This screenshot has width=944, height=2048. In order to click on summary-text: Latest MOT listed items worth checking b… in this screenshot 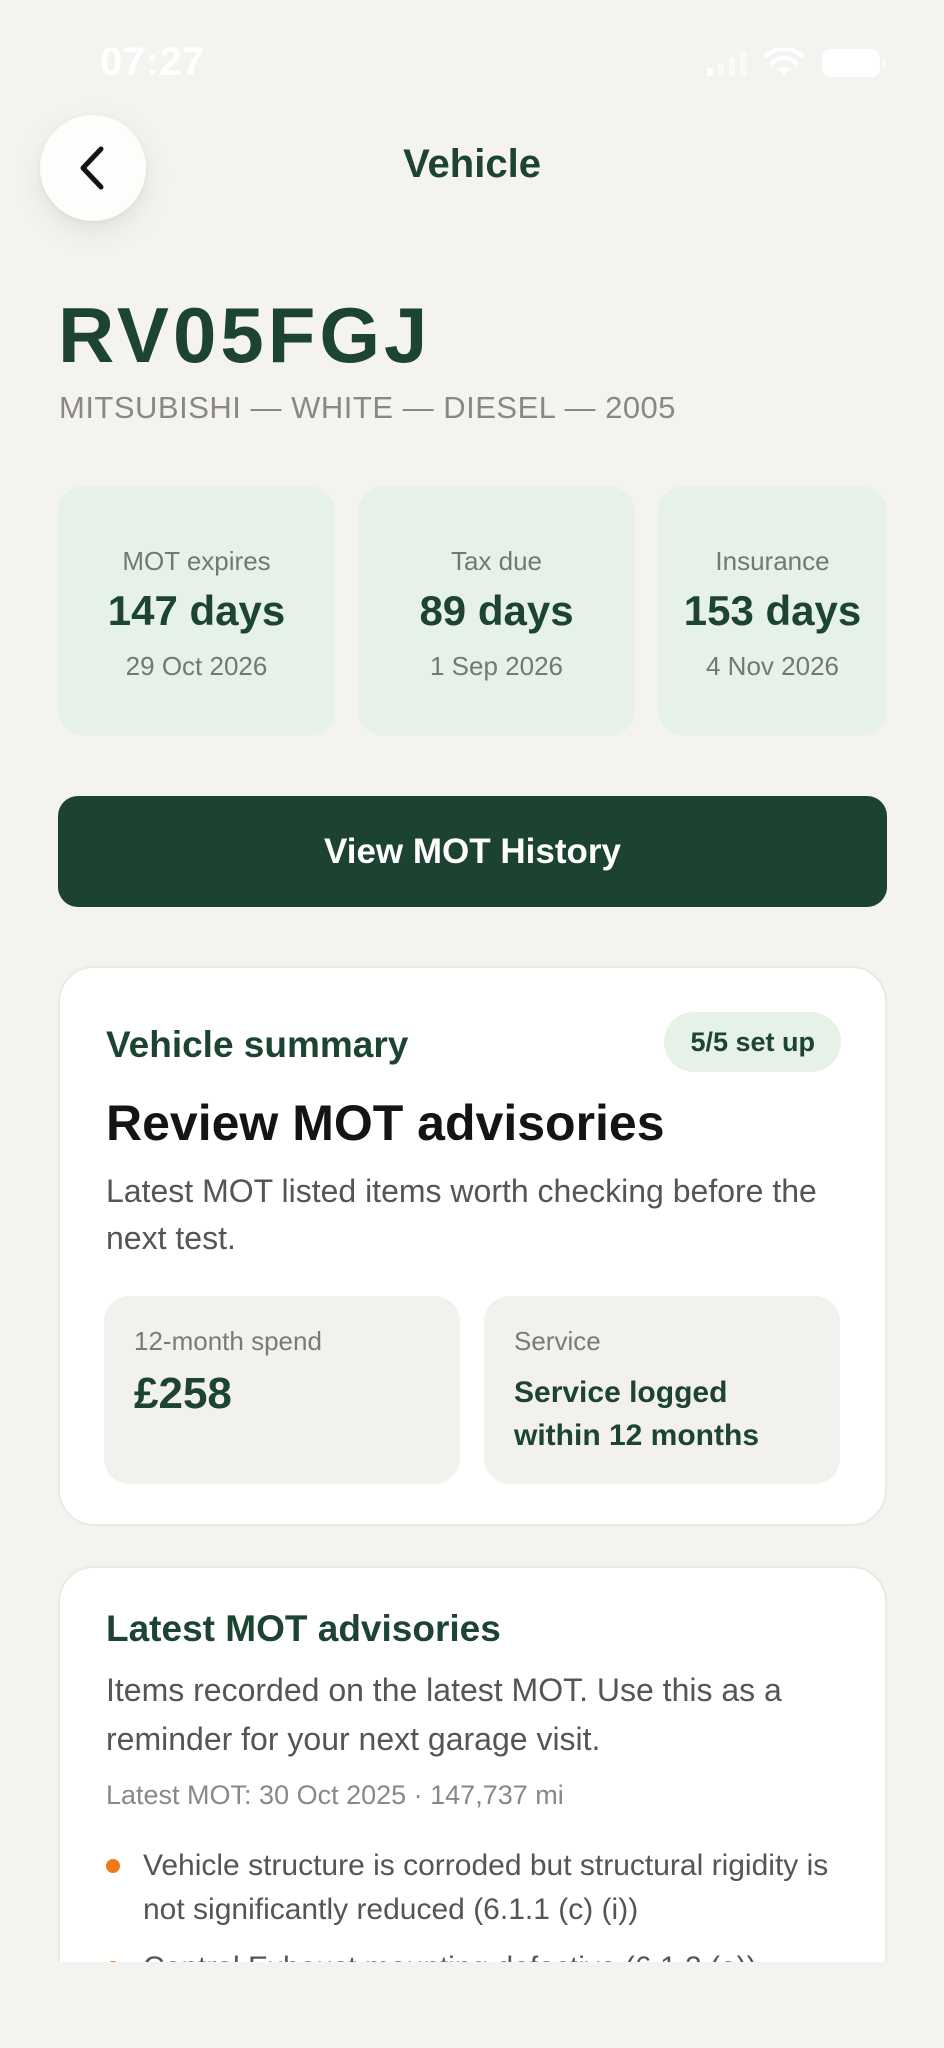, I will do `click(461, 1214)`.